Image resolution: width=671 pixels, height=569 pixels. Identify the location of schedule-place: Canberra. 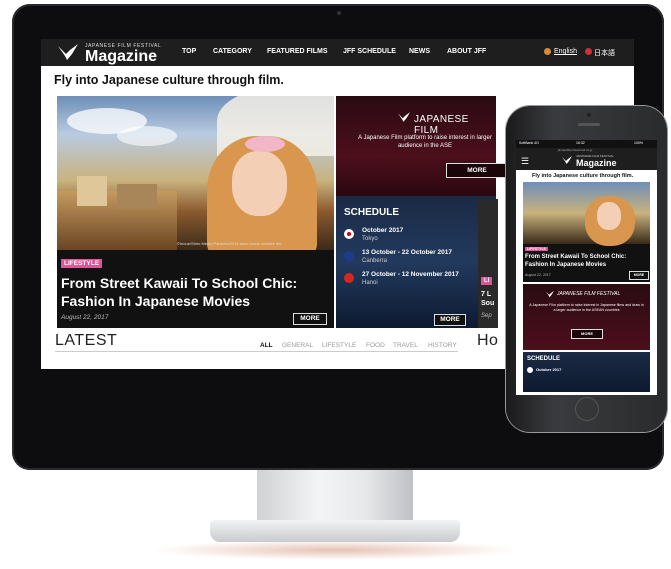
(375, 261).